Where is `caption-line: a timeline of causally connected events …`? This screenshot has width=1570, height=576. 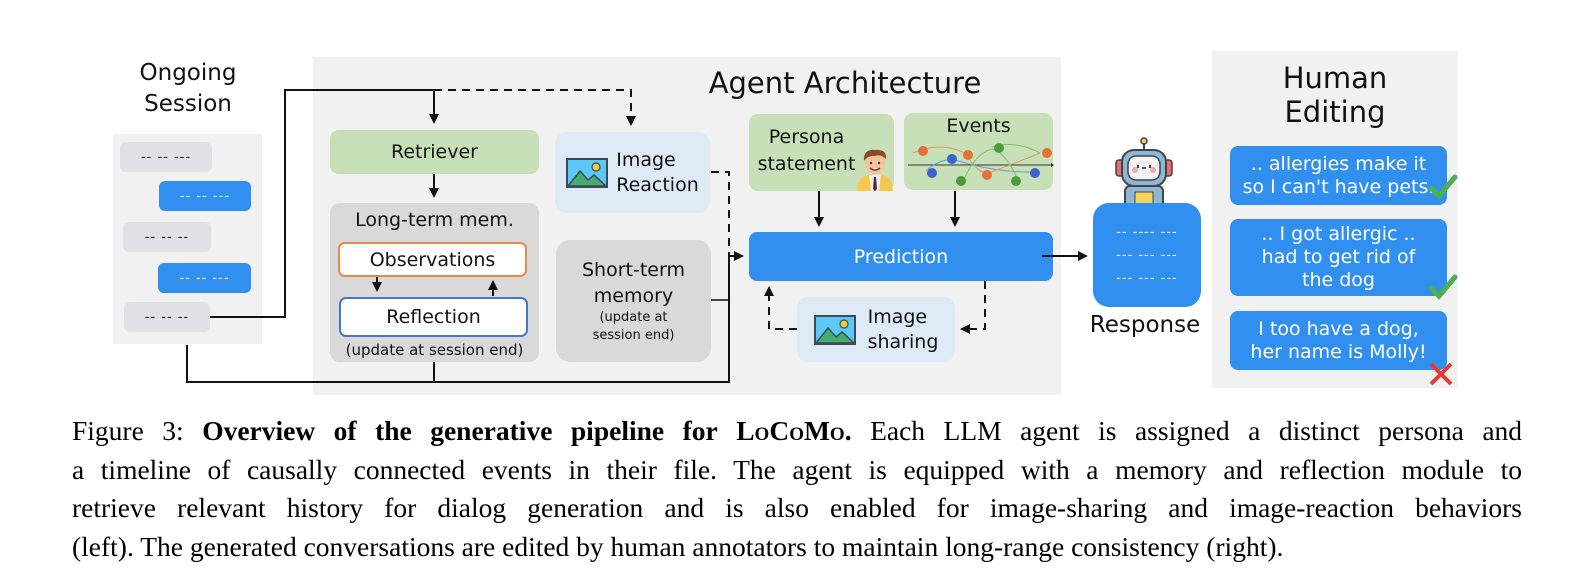 caption-line: a timeline of causally connected events … is located at coordinates (797, 469).